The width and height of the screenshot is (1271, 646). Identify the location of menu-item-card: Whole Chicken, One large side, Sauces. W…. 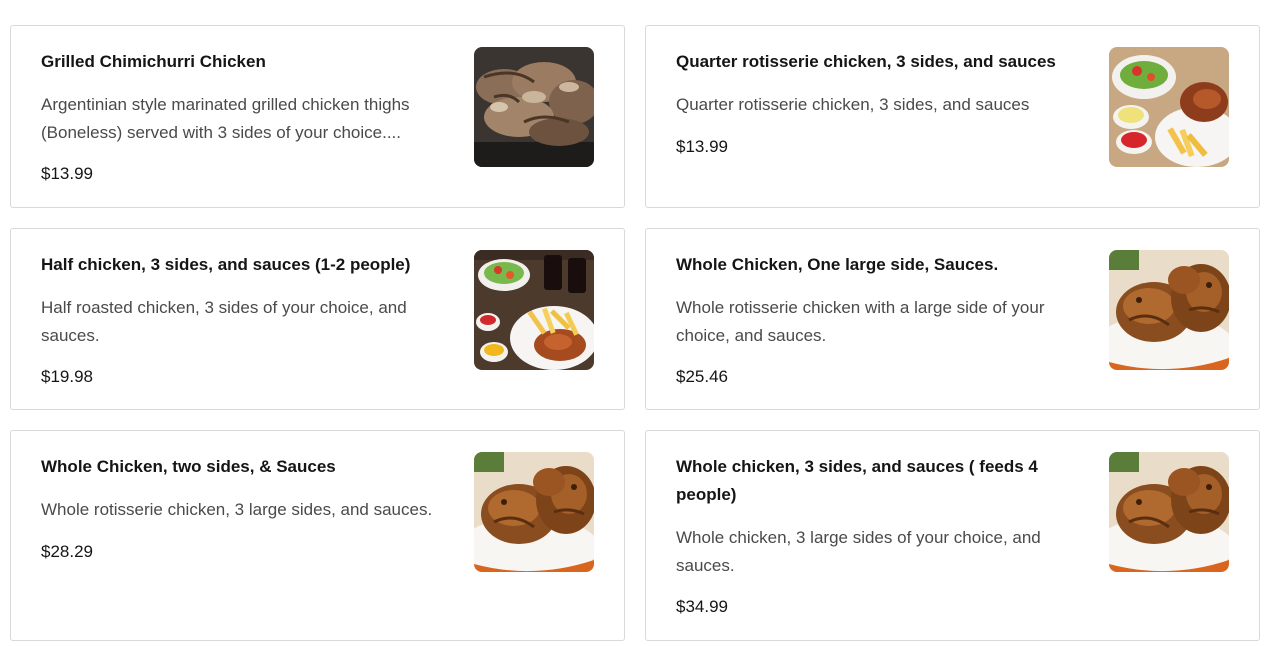
(952, 319).